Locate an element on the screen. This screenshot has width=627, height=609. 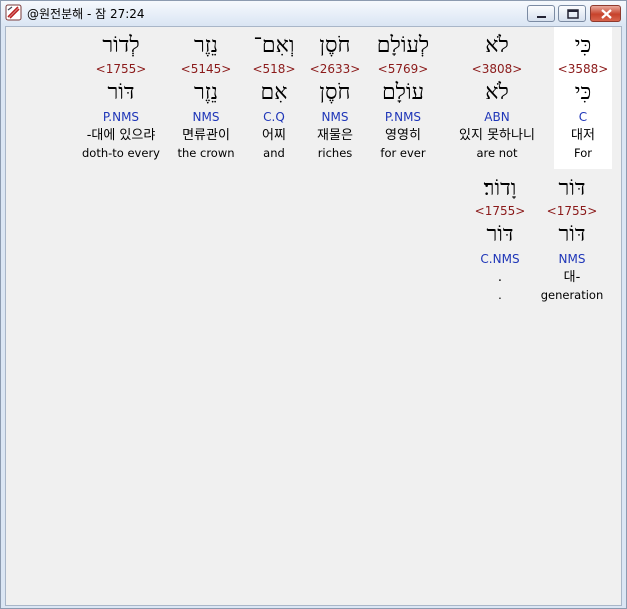
strong-number: <3808> is located at coordinates (497, 69).